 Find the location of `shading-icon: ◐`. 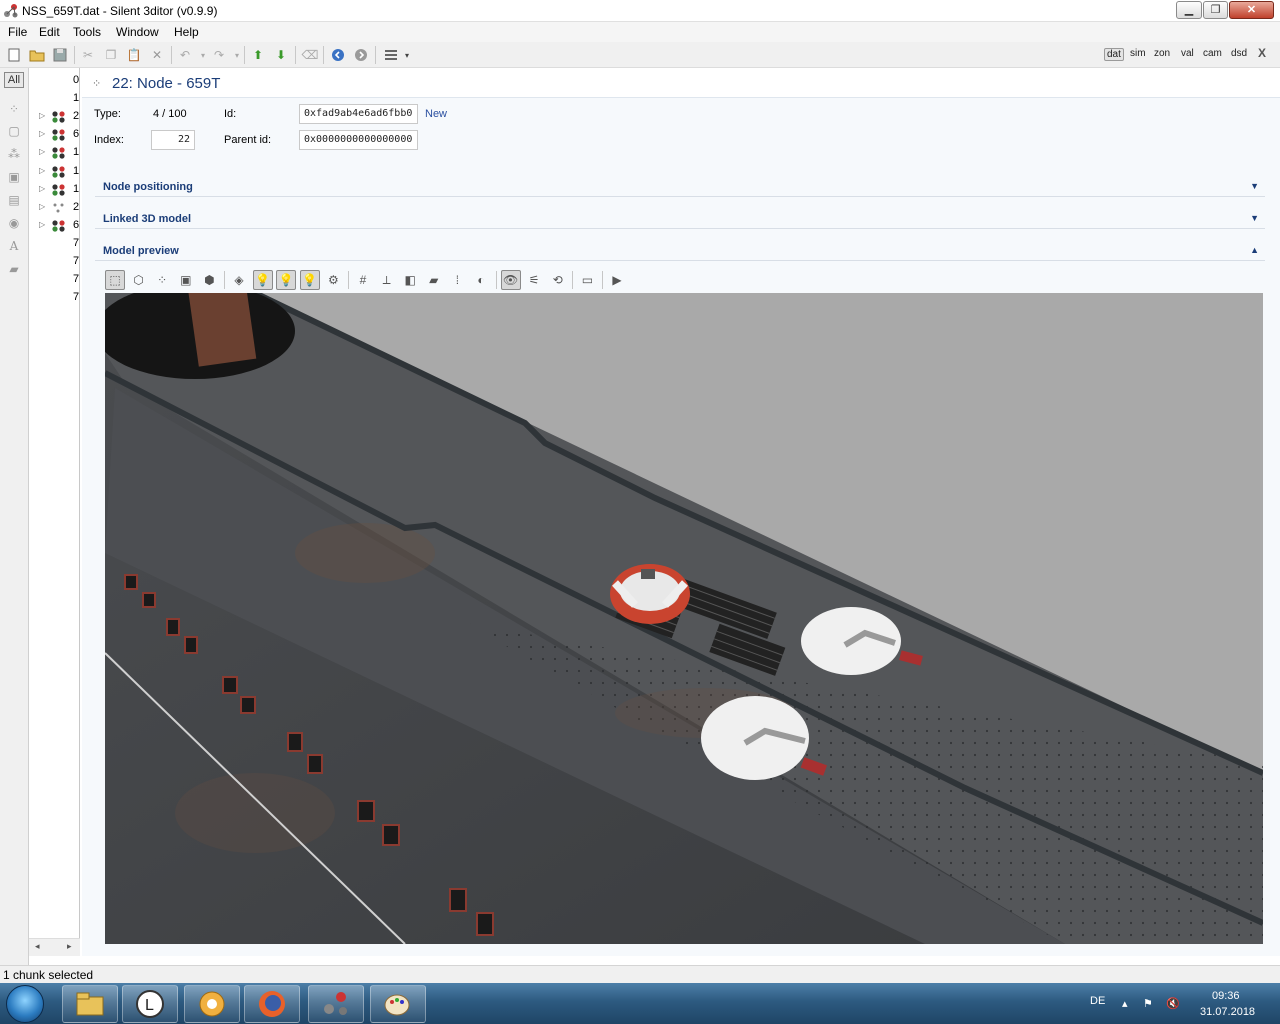

shading-icon: ◐ is located at coordinates (481, 280).